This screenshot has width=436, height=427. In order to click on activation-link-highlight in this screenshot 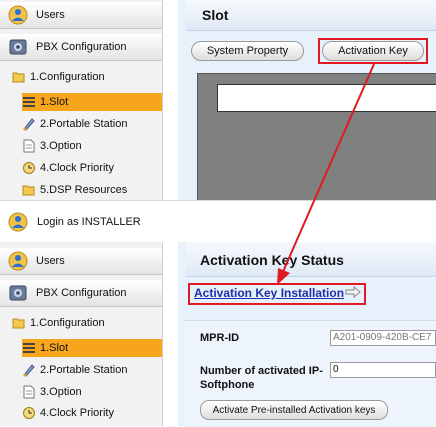, I will do `click(277, 294)`.